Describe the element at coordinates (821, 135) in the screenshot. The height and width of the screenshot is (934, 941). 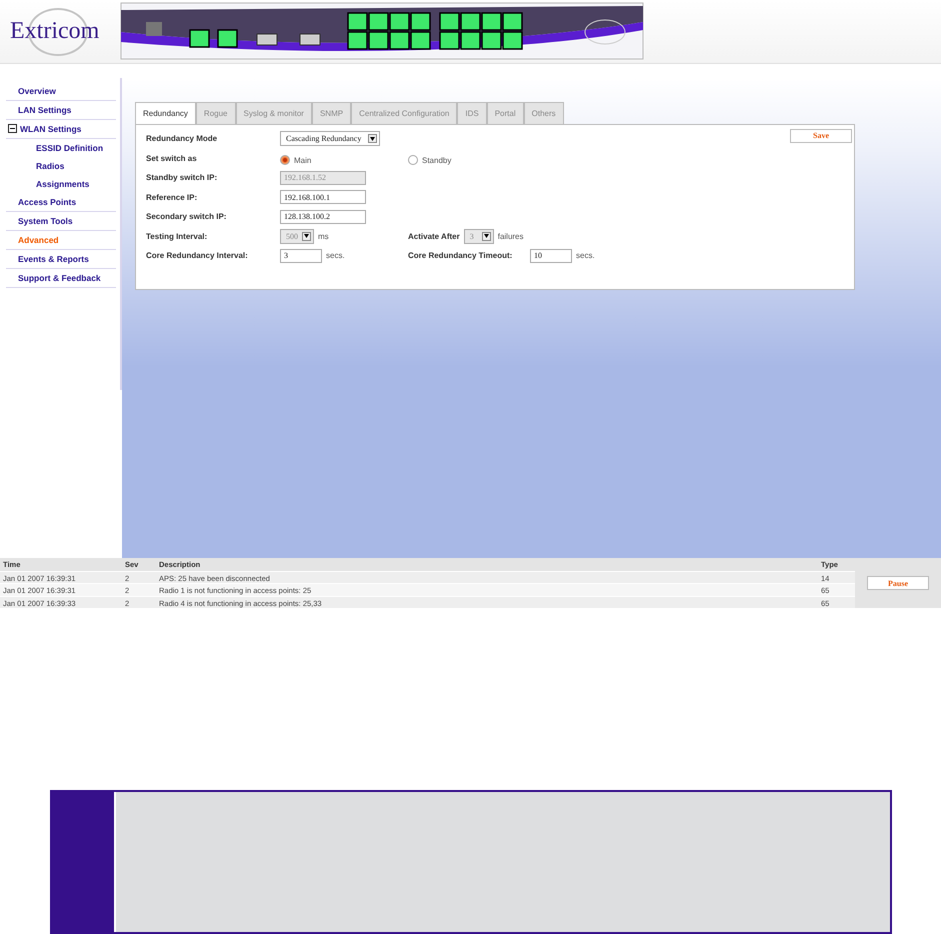
I see `save-button: Save` at that location.